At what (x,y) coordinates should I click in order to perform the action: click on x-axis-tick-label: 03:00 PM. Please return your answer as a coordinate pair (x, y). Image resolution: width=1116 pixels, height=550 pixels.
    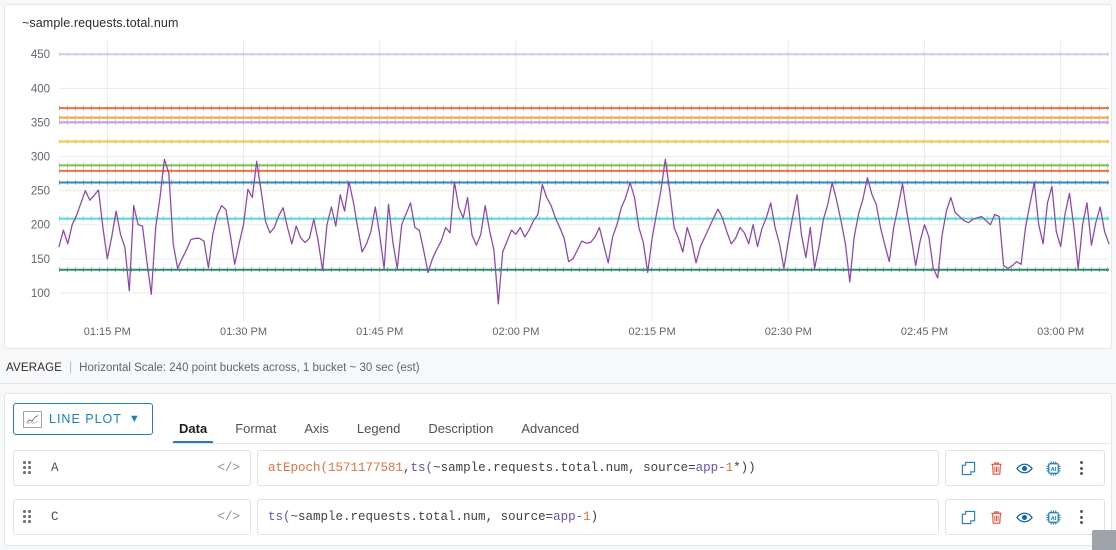
    Looking at the image, I should click on (1061, 332).